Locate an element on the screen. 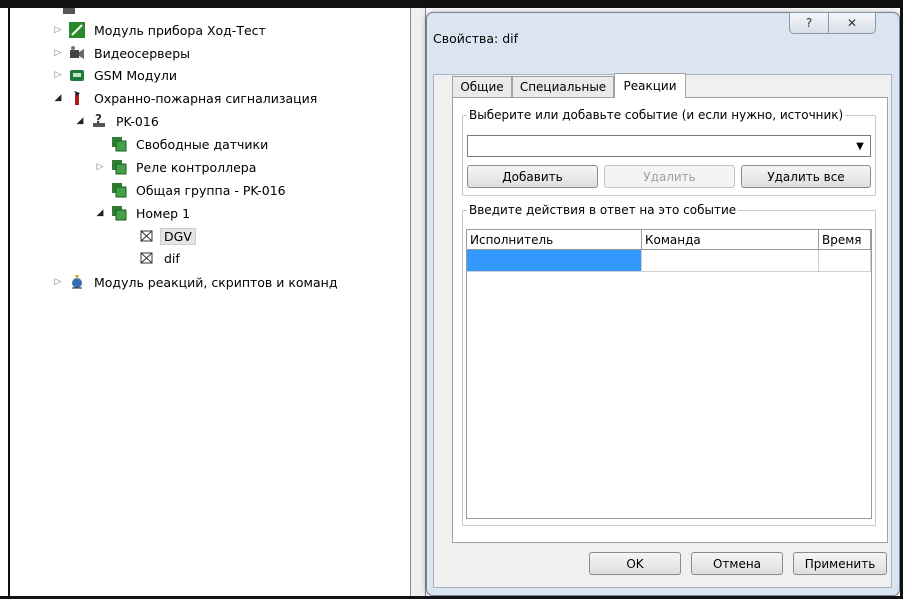 The width and height of the screenshot is (903, 599). tab-reactions: Реакции is located at coordinates (650, 85).